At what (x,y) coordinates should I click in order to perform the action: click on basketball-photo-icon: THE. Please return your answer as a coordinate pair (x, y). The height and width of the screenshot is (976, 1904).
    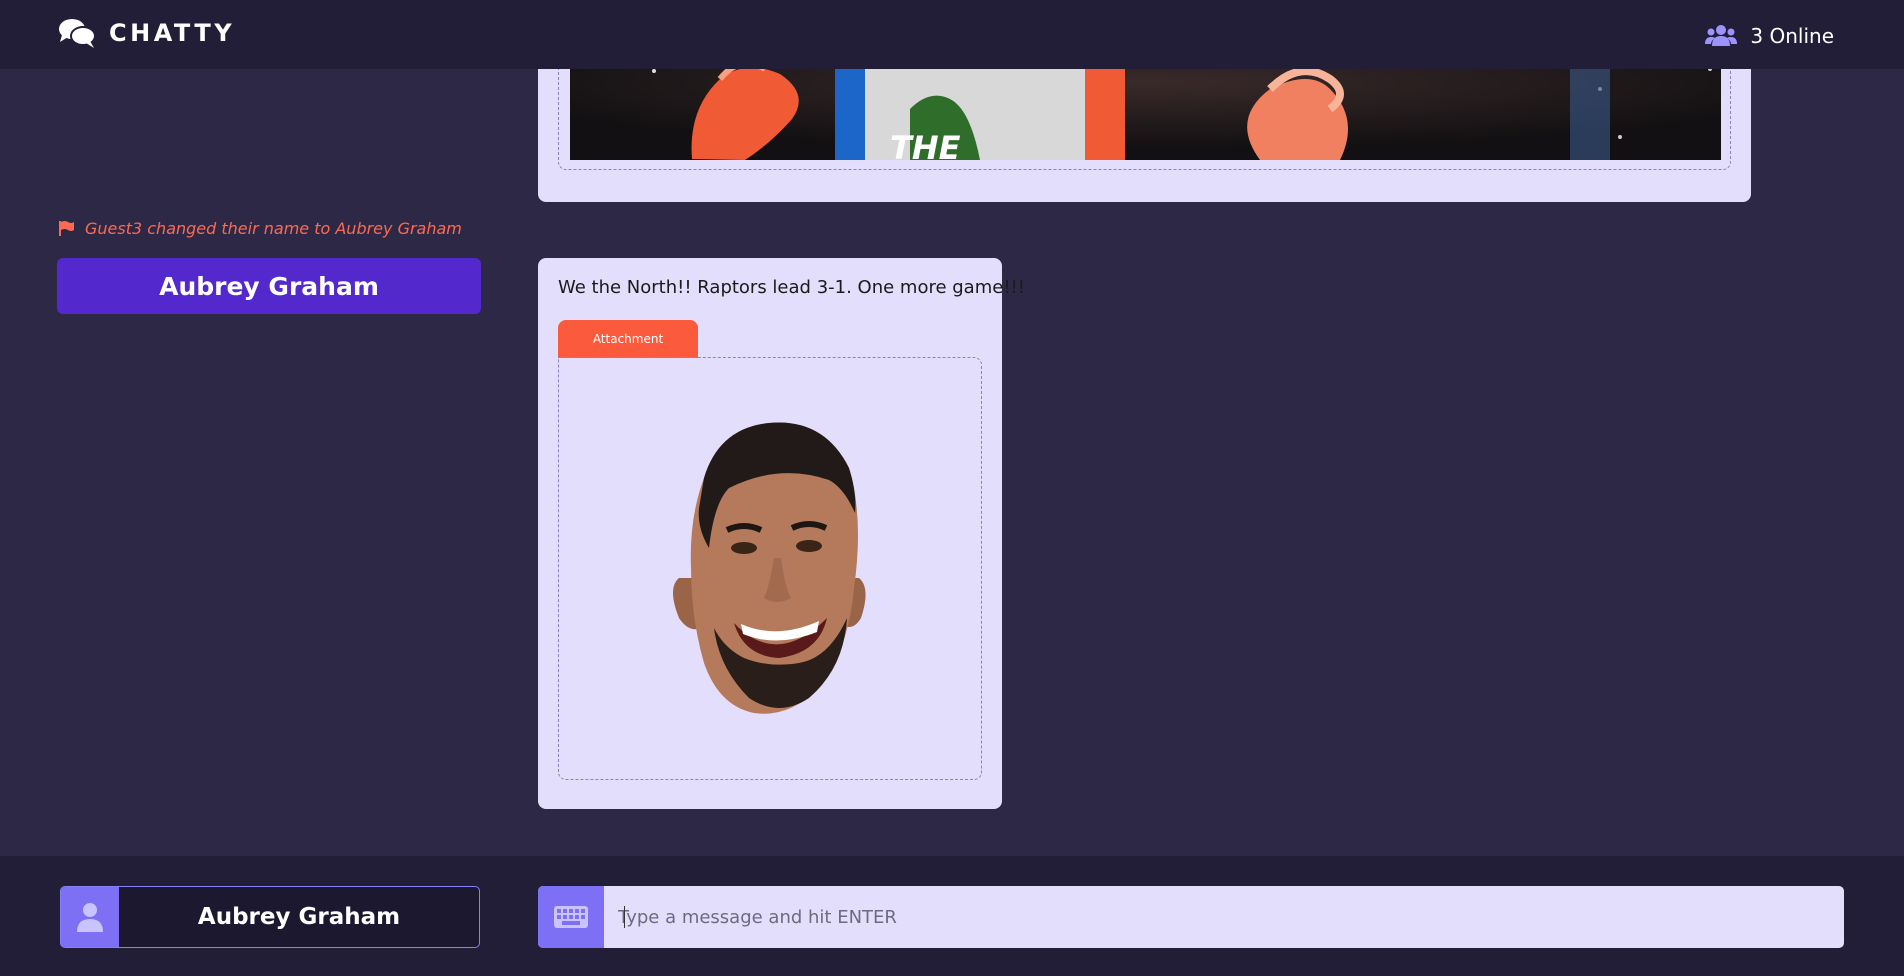
    Looking at the image, I should click on (1145, 114).